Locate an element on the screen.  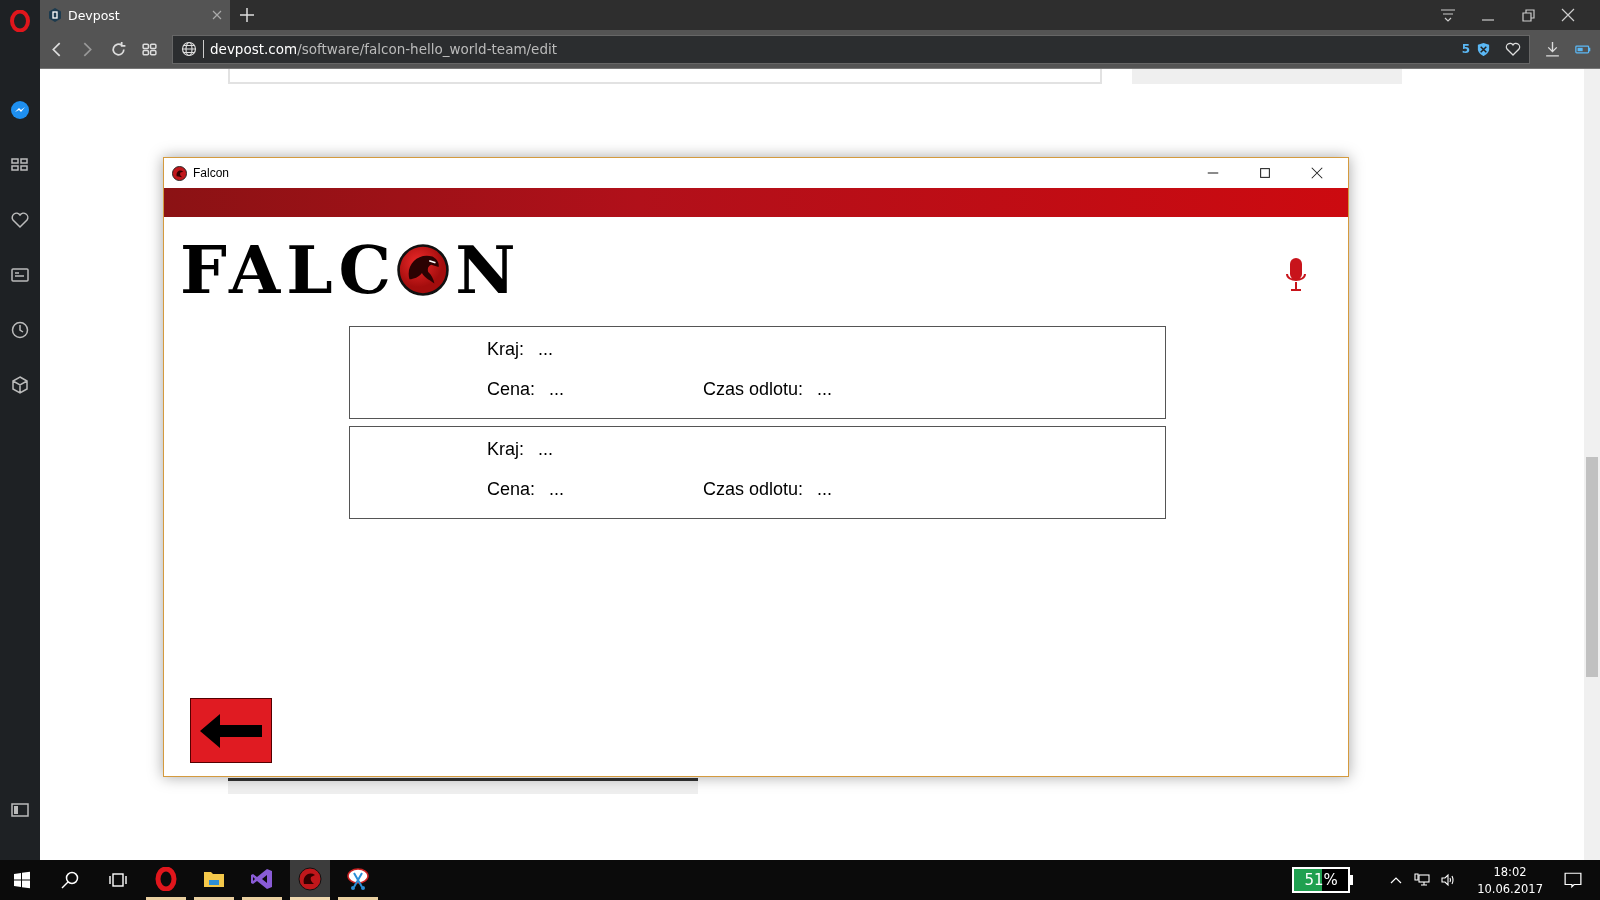
scrollbar is located at coordinates (1592, 464).